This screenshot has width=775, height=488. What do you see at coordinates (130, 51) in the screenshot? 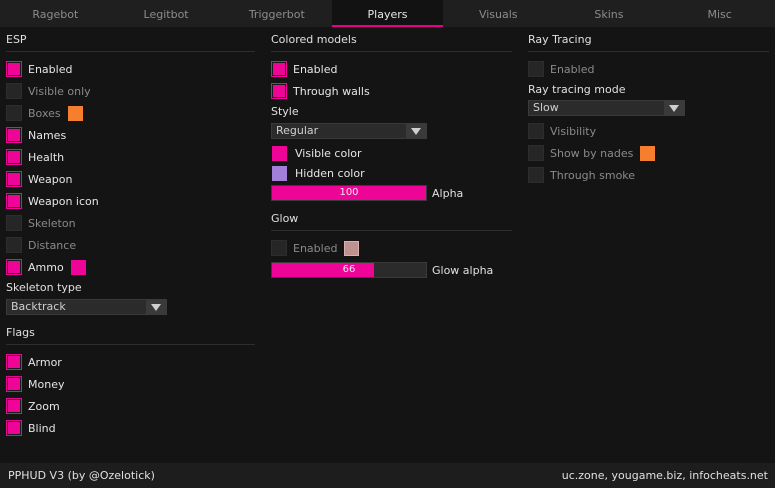
I see `esp-divider` at bounding box center [130, 51].